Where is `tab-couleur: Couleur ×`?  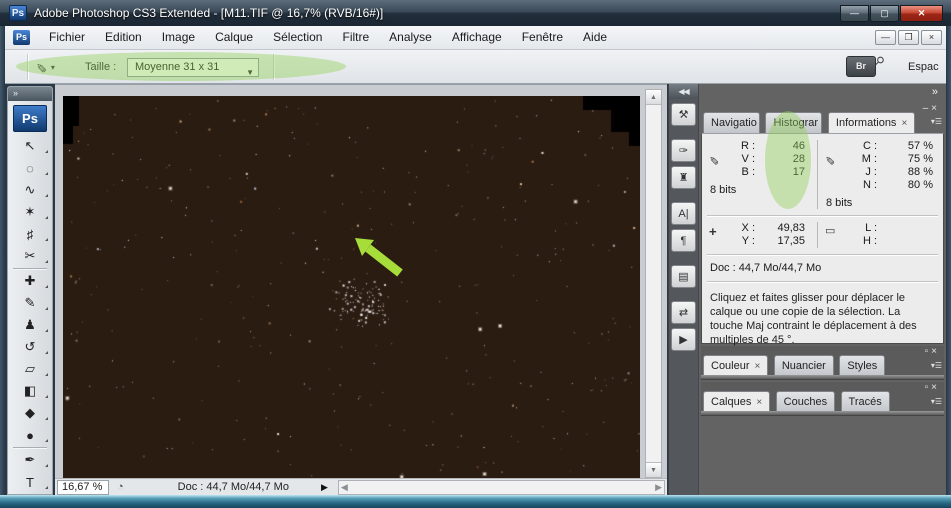 tab-couleur: Couleur × is located at coordinates (736, 365).